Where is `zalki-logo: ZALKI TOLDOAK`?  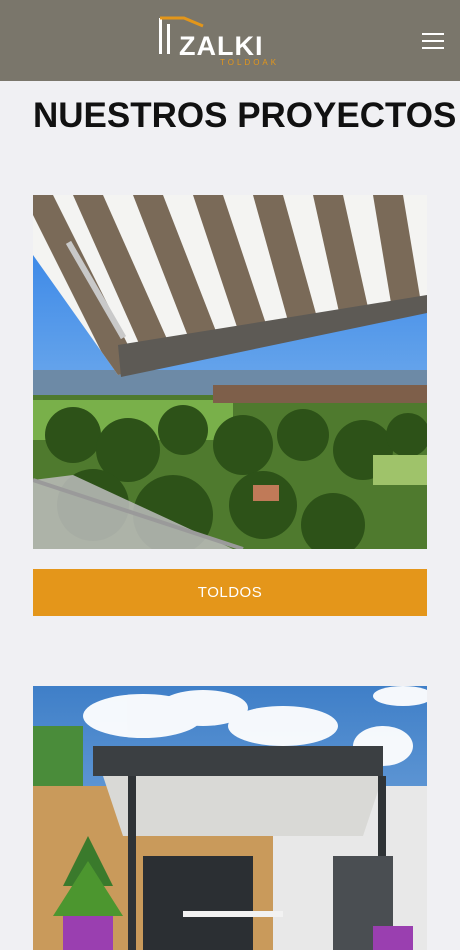 zalki-logo: ZALKI TOLDOAK is located at coordinates (231, 42).